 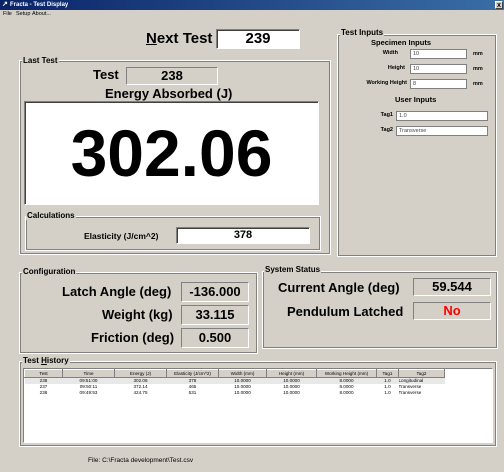 What do you see at coordinates (452, 311) in the screenshot?
I see `pendulum-latched-status: No` at bounding box center [452, 311].